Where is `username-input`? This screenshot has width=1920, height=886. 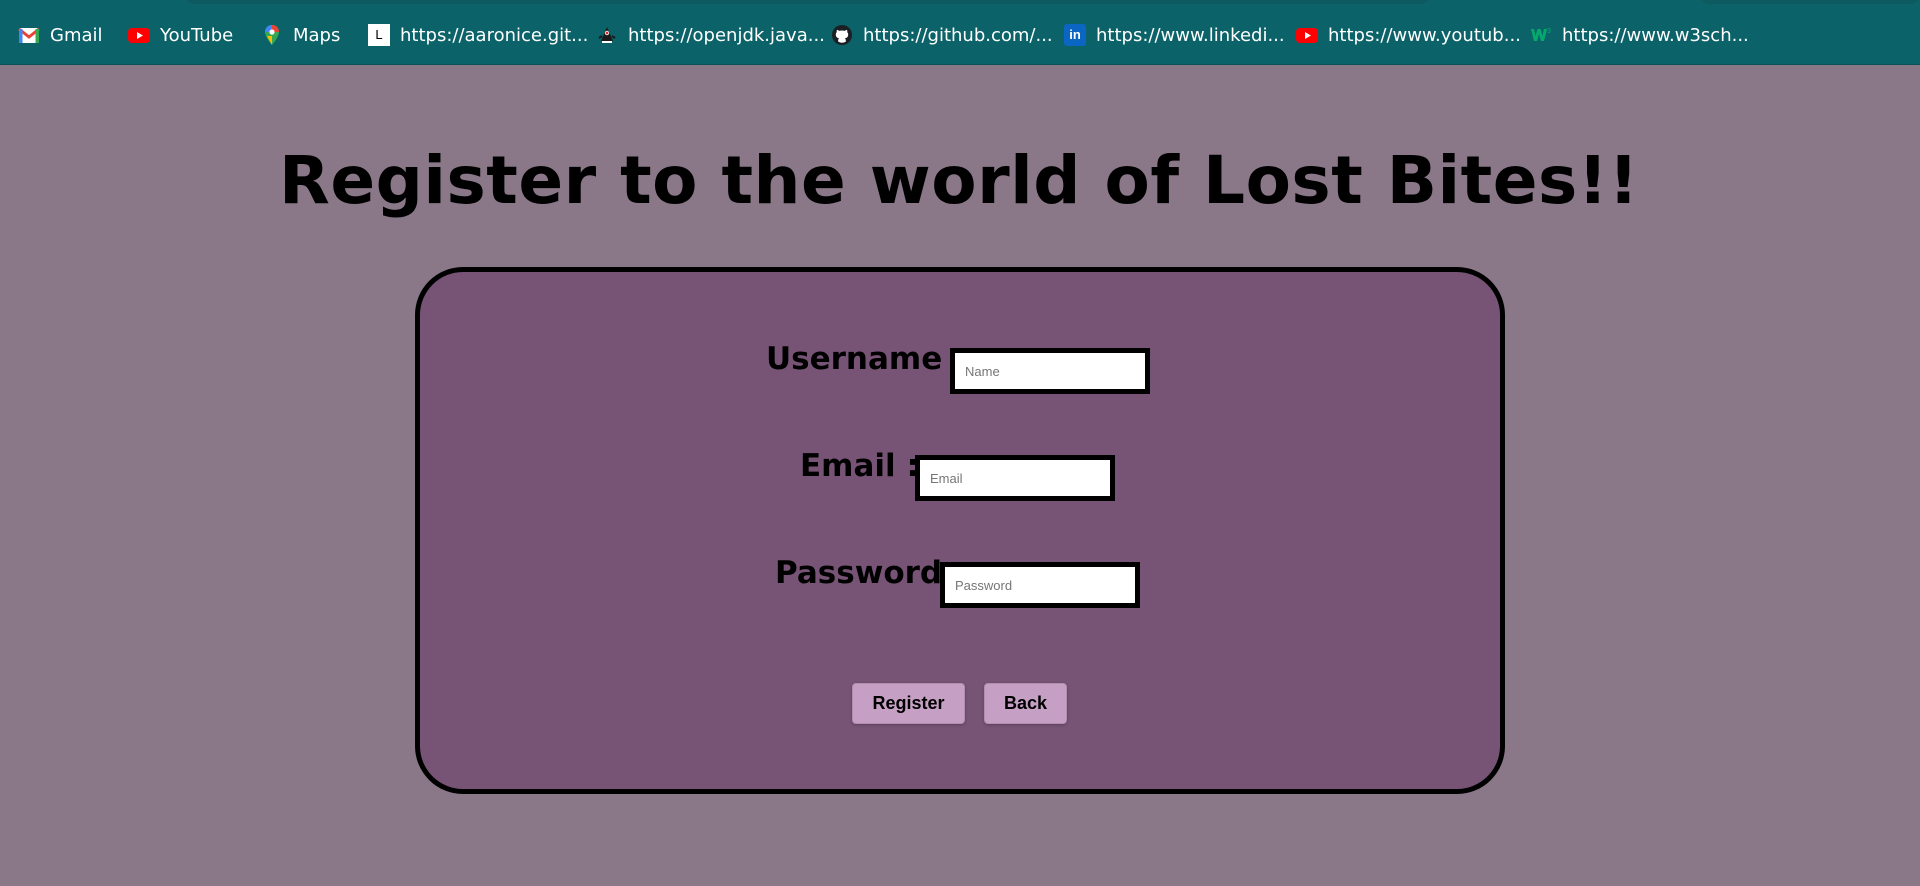
username-input is located at coordinates (1050, 371).